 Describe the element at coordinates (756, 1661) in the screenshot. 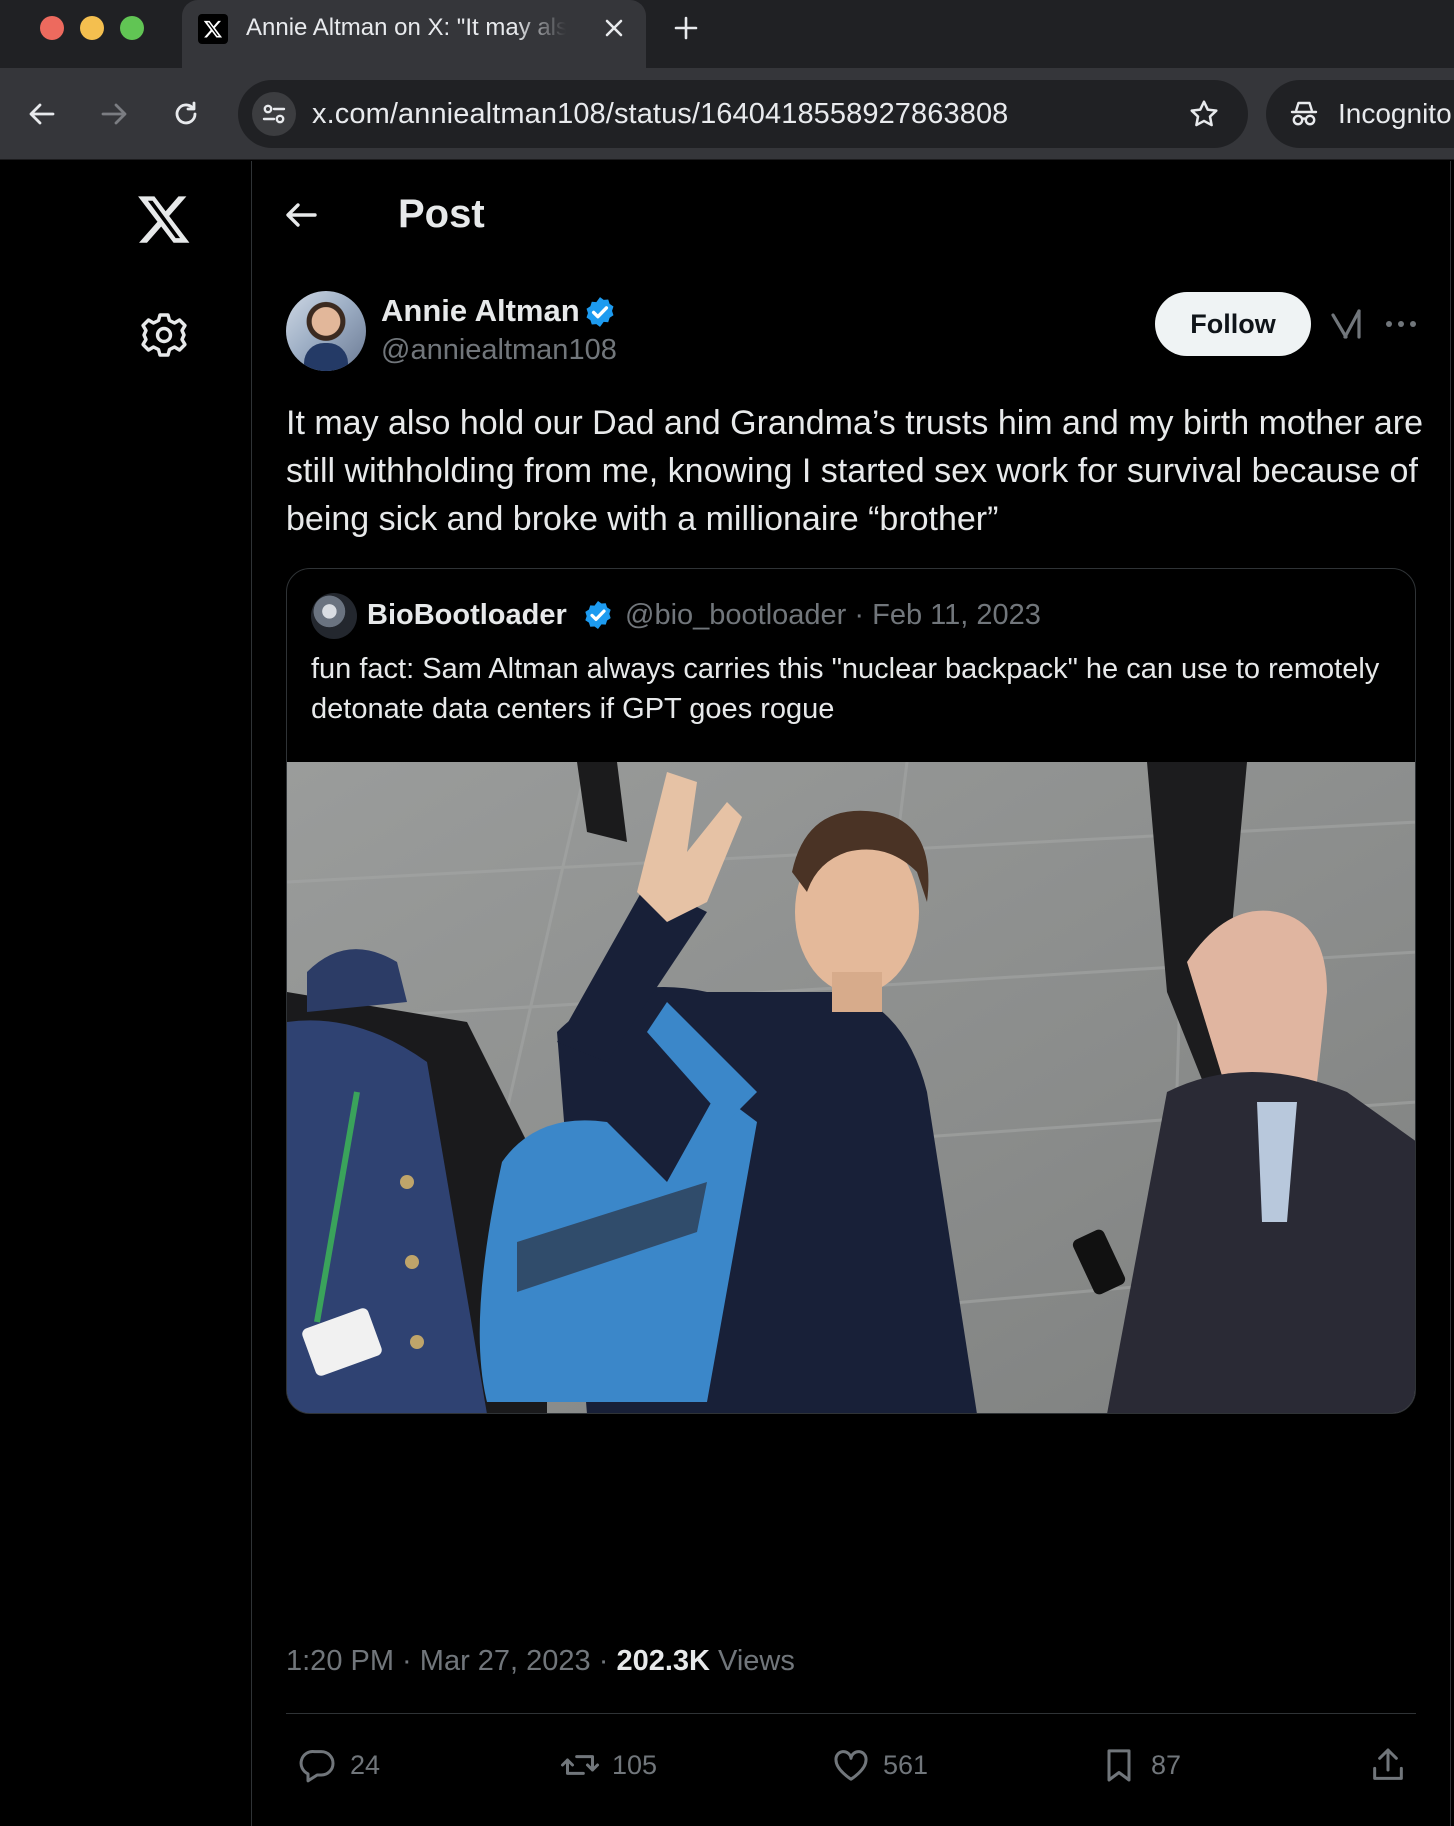

I see `views-label: Views` at that location.